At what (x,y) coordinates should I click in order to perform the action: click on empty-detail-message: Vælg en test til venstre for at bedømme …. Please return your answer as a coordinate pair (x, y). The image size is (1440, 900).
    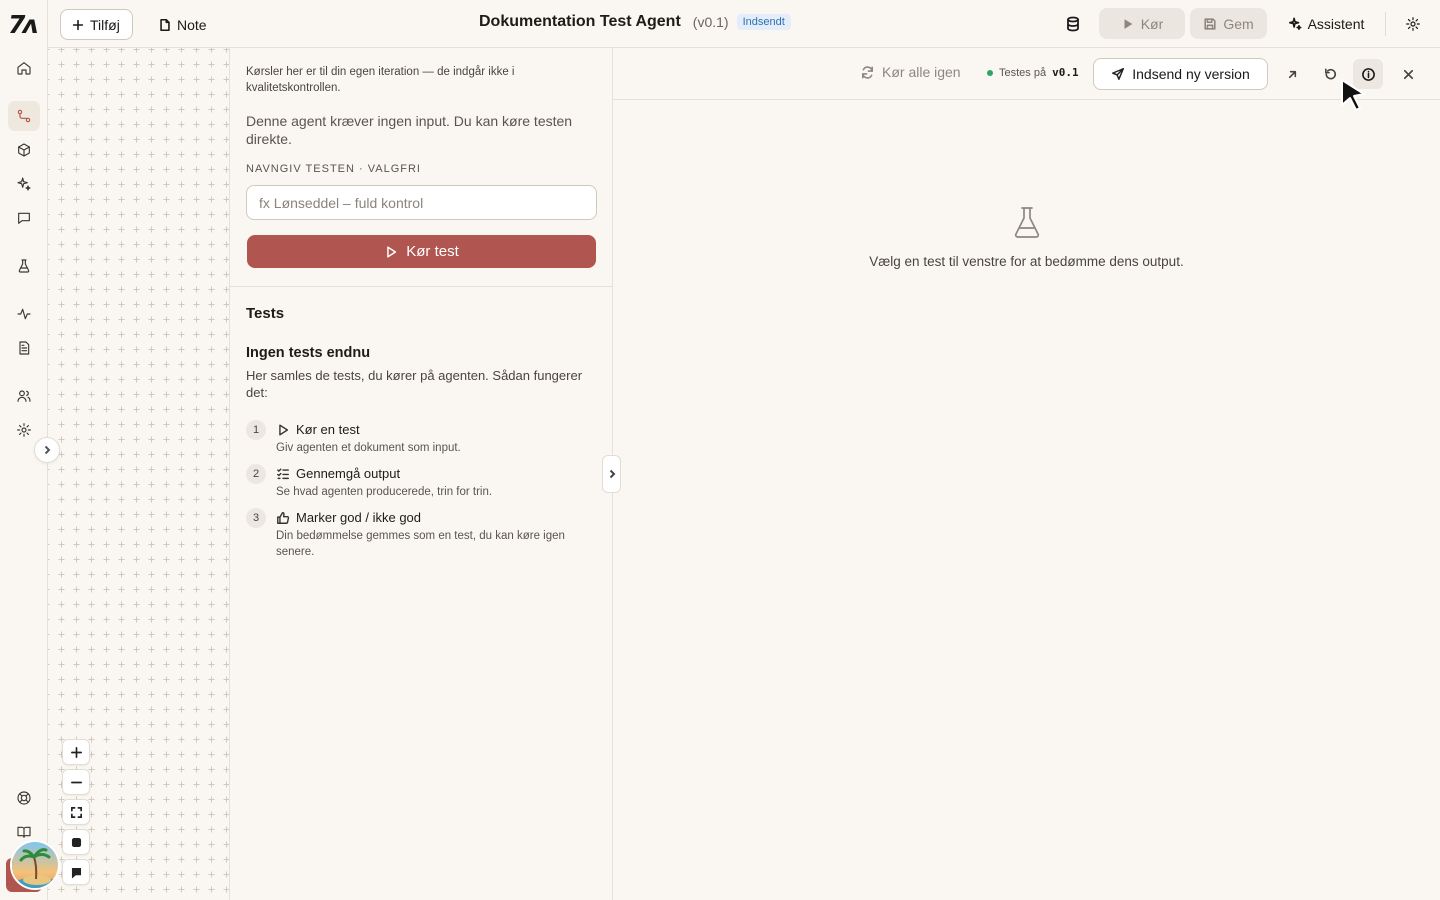
    Looking at the image, I should click on (1026, 261).